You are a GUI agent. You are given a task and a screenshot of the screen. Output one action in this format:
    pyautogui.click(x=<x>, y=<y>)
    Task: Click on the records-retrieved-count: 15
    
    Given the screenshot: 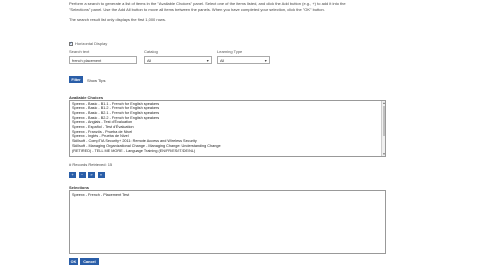 What is the action you would take?
    pyautogui.click(x=110, y=164)
    